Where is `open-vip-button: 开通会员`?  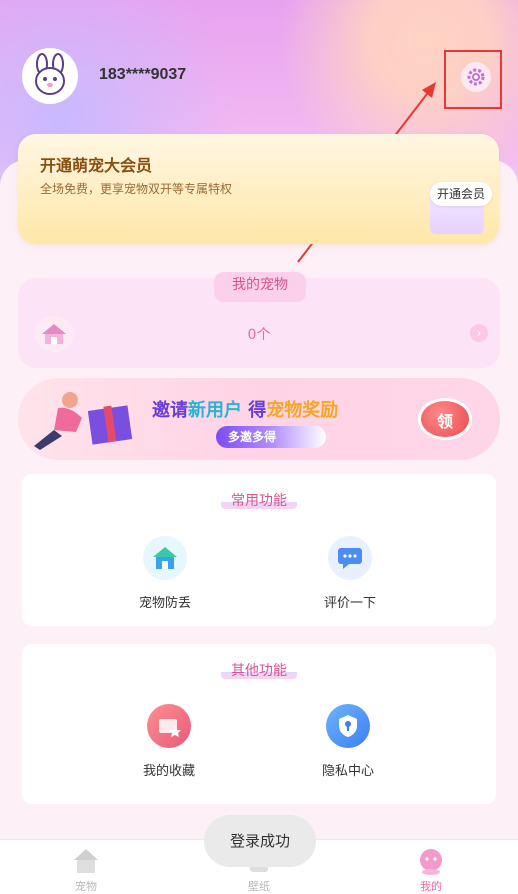 open-vip-button: 开通会员 is located at coordinates (461, 194).